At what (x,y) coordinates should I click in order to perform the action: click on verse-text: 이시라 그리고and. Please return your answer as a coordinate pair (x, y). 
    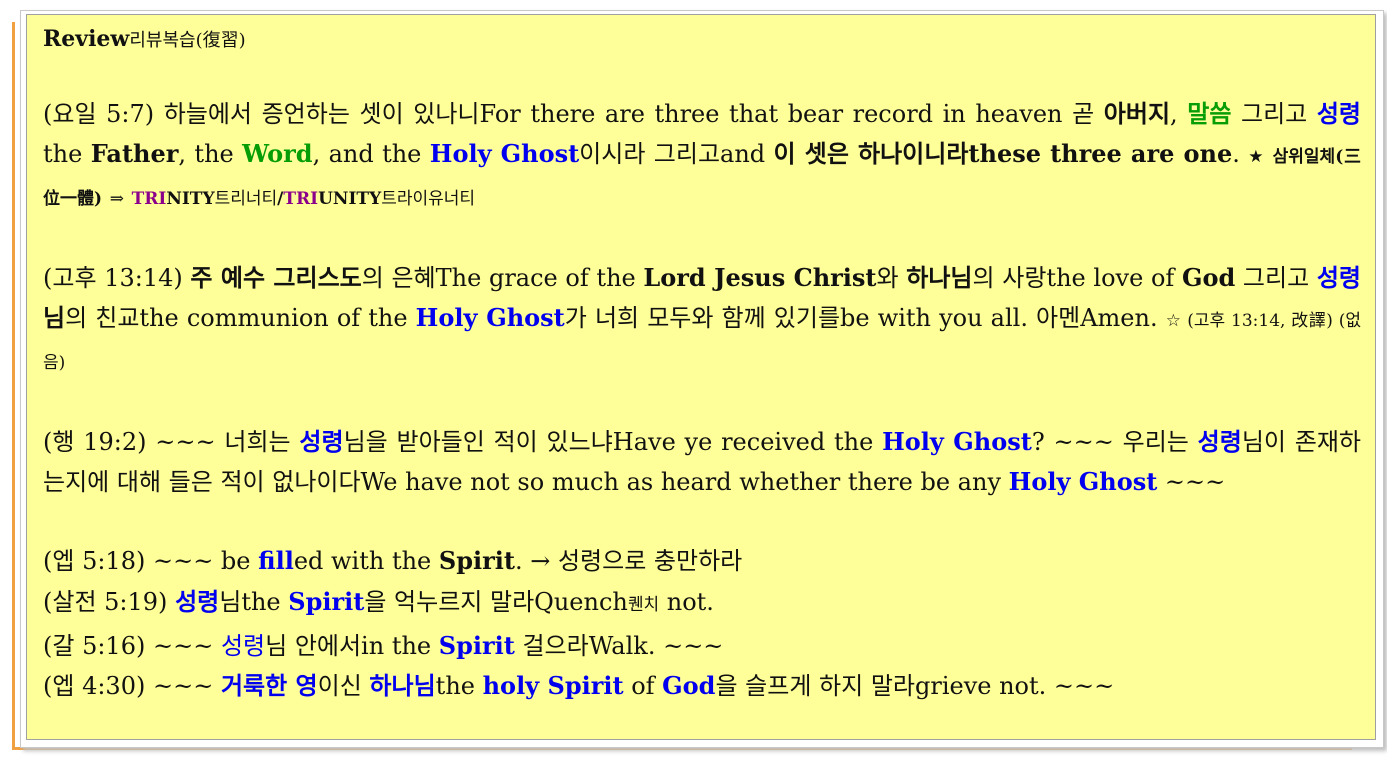
    Looking at the image, I should click on (676, 154).